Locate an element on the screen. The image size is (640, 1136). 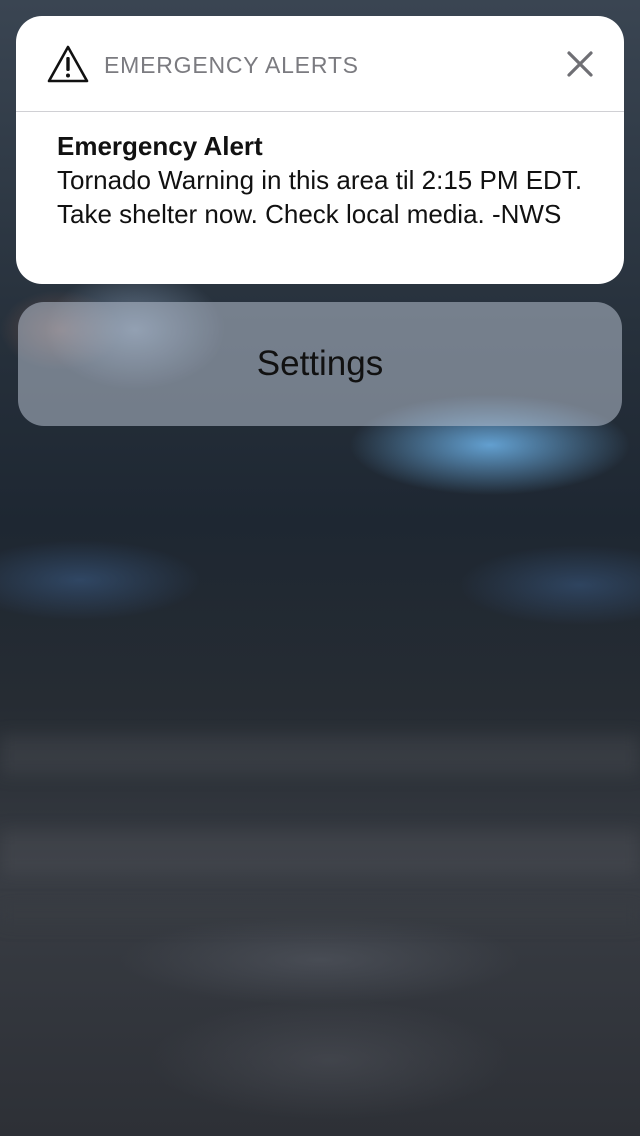
settings-button: Settings is located at coordinates (320, 364).